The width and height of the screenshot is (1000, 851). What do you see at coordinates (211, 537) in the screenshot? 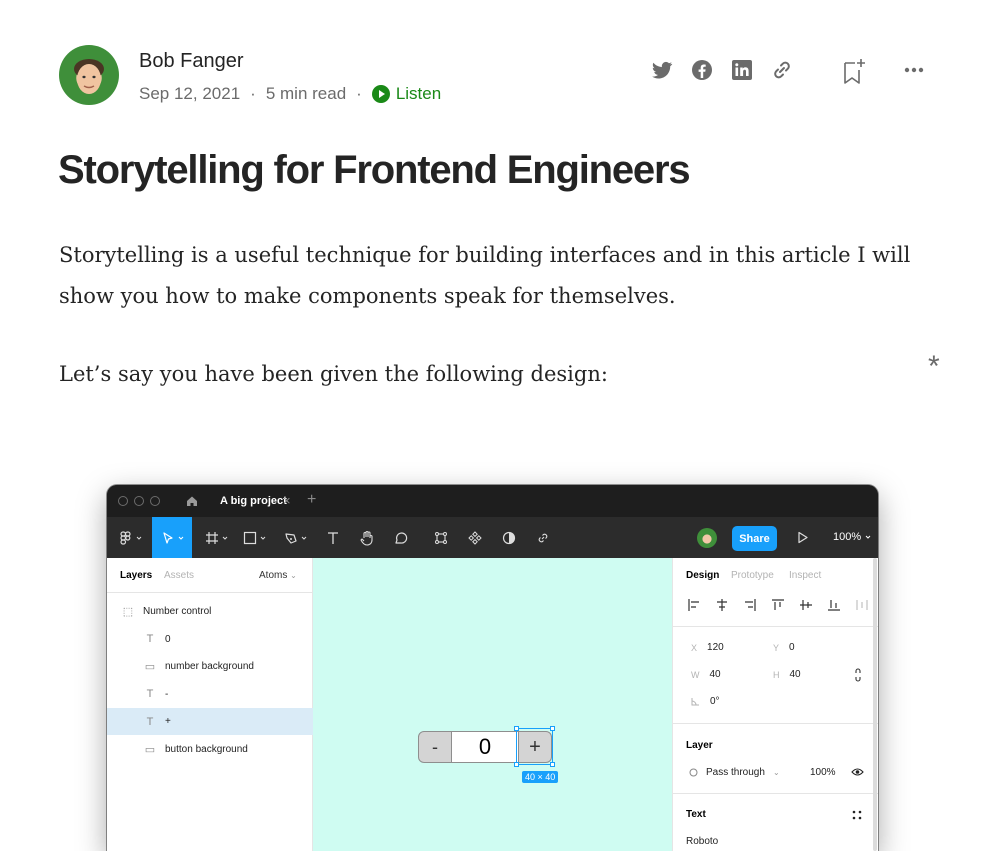
I see `frame-icon` at bounding box center [211, 537].